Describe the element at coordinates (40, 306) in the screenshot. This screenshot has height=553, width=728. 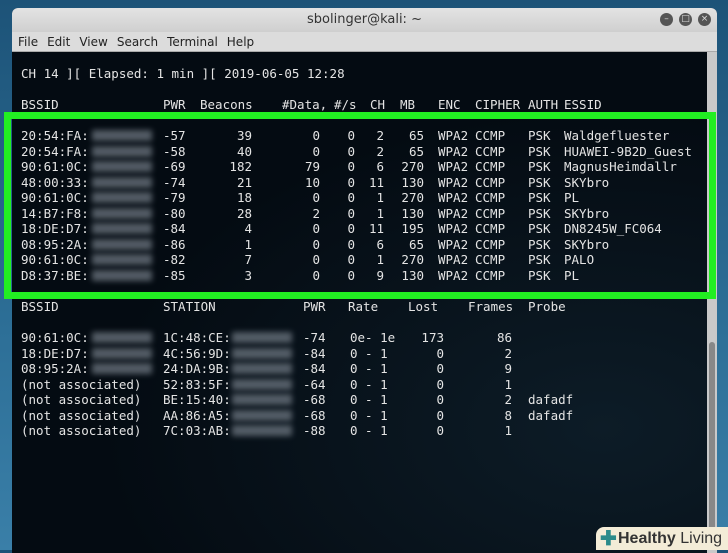
I see `station-header-0: BSSID` at that location.